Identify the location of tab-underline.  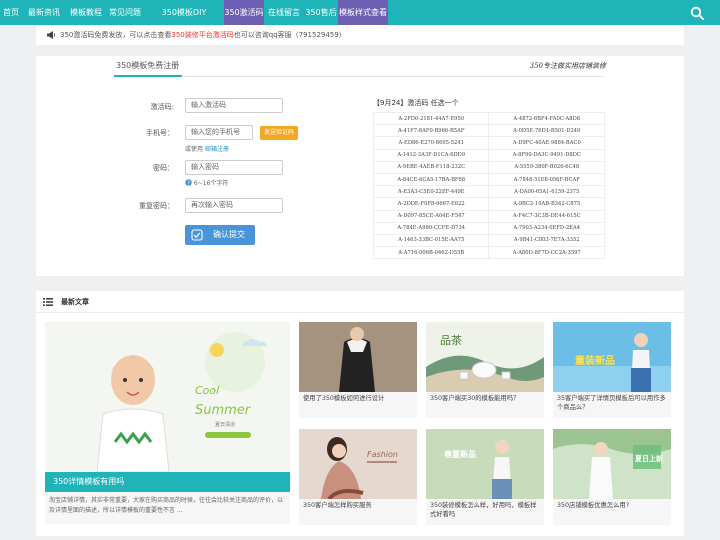
(148, 76).